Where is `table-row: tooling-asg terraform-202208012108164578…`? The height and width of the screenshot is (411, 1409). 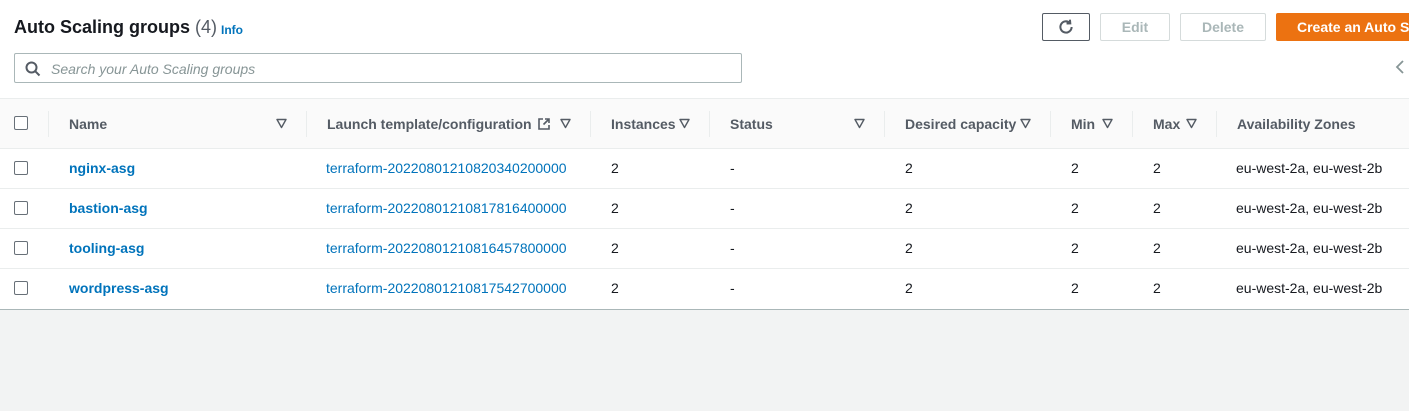 table-row: tooling-asg terraform-202208012108164578… is located at coordinates (704, 248).